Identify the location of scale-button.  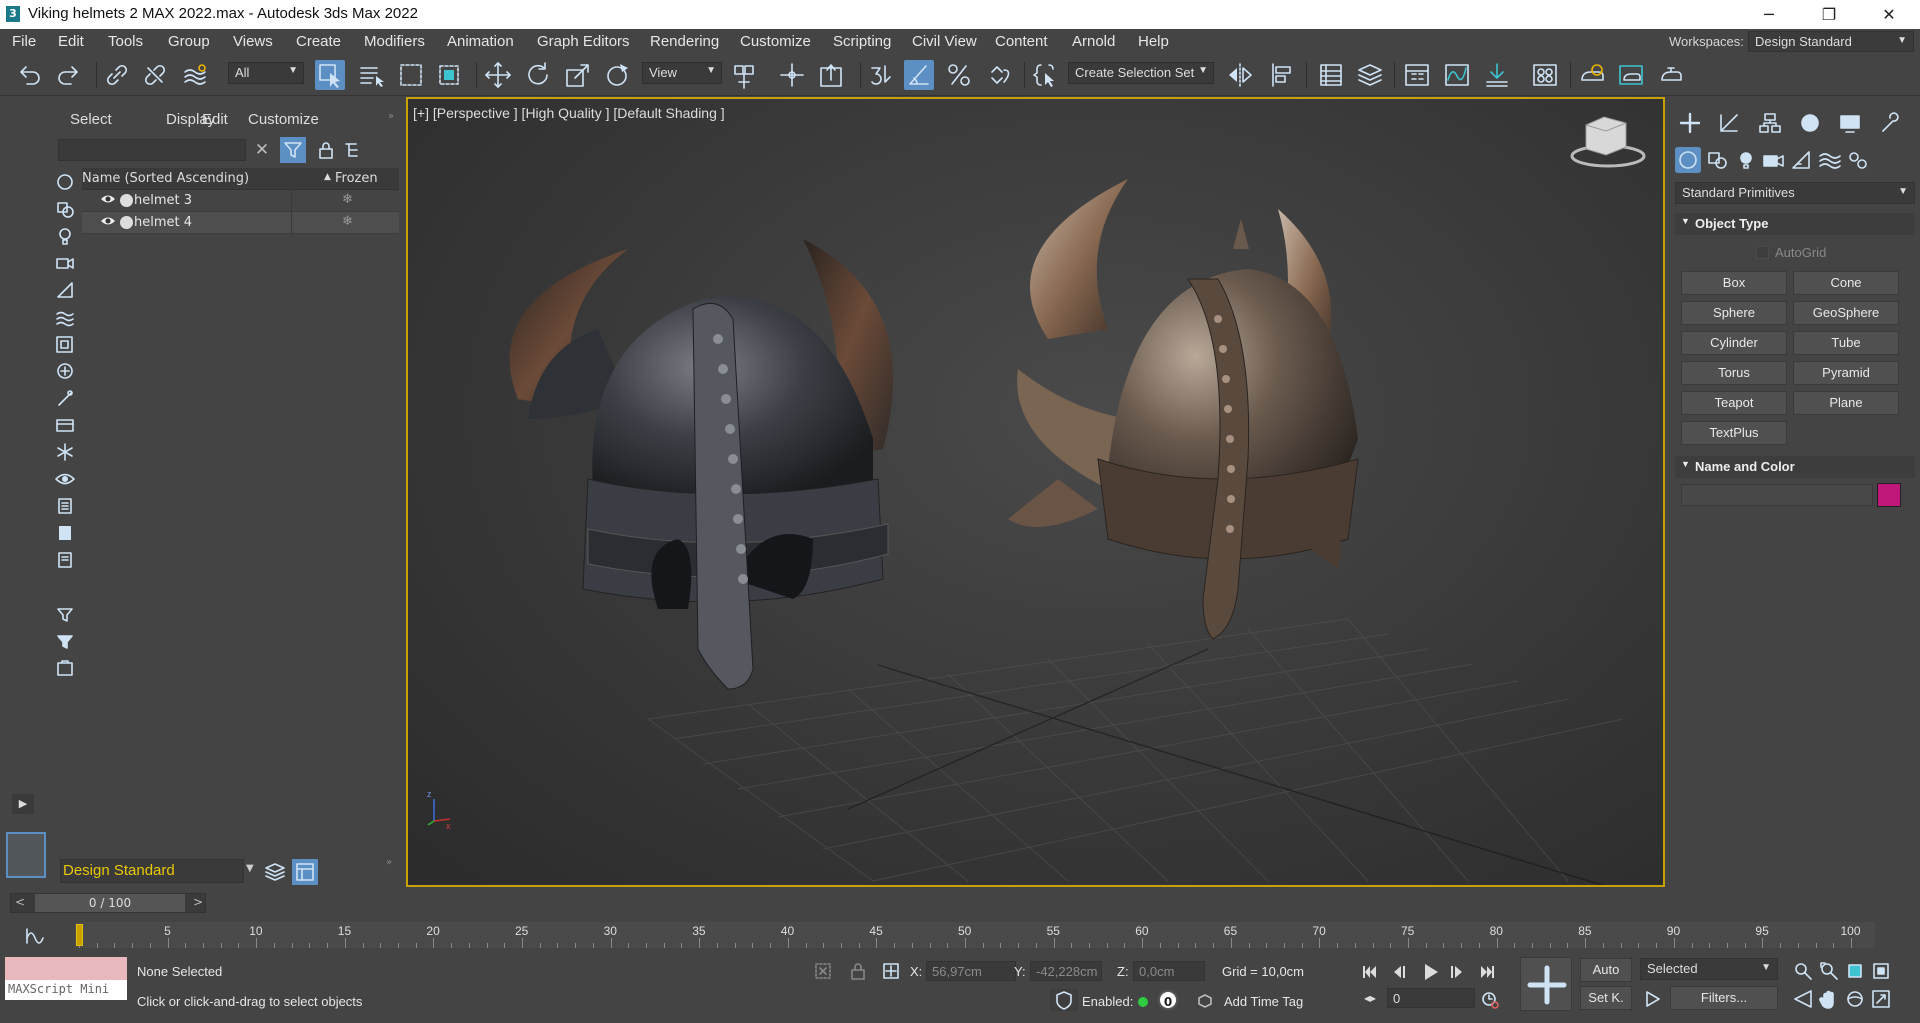
(578, 75).